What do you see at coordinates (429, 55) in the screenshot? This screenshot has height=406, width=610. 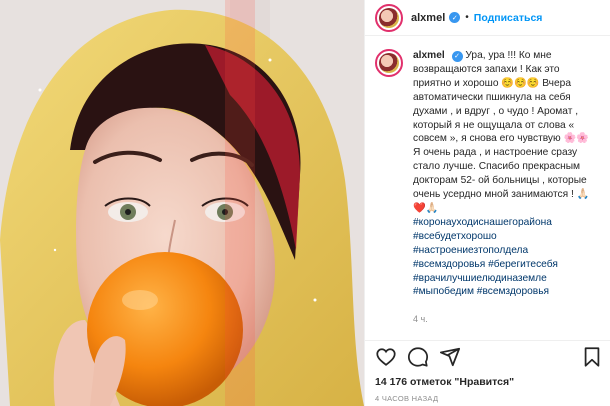 I see `caption-username: alxmel` at bounding box center [429, 55].